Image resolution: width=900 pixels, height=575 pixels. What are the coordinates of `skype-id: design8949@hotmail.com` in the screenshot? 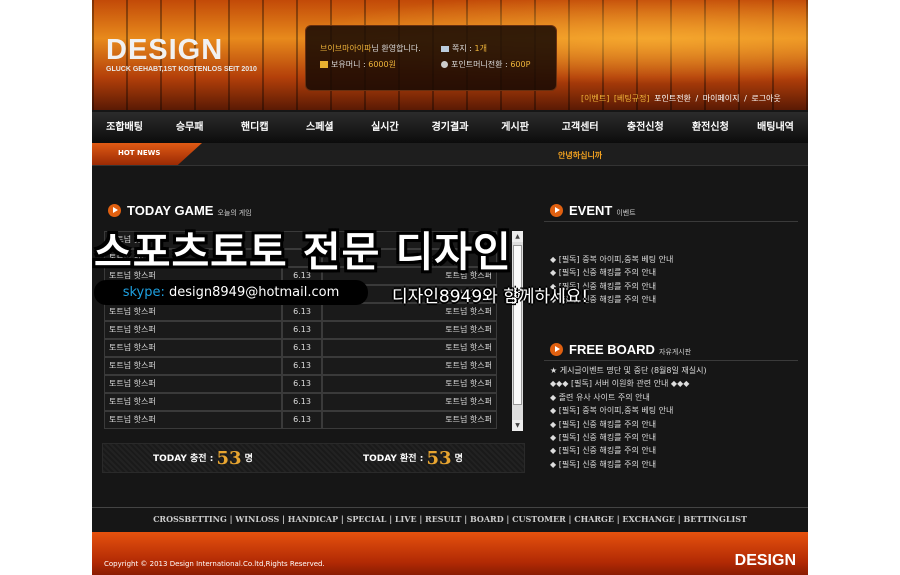 It's located at (254, 292).